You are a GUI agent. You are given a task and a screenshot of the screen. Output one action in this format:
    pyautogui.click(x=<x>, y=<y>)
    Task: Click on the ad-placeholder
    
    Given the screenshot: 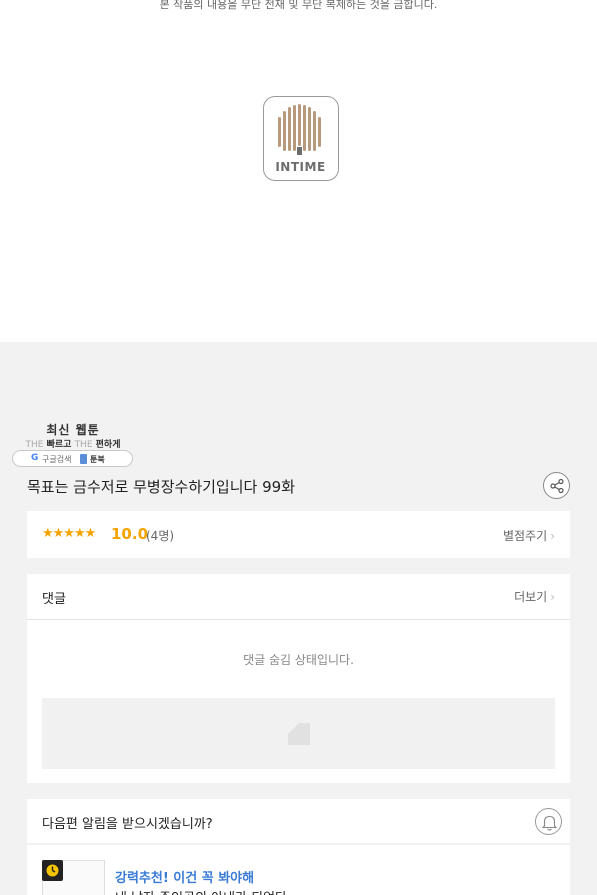 What is the action you would take?
    pyautogui.click(x=298, y=733)
    